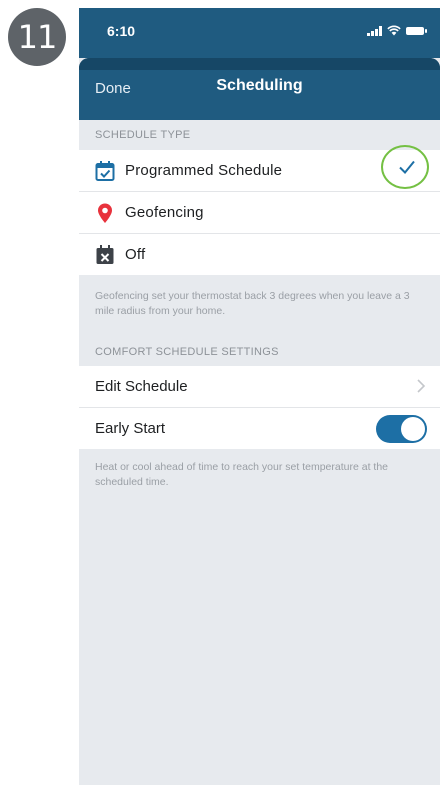  Describe the element at coordinates (130, 428) in the screenshot. I see `early-start-label: Early Start` at that location.